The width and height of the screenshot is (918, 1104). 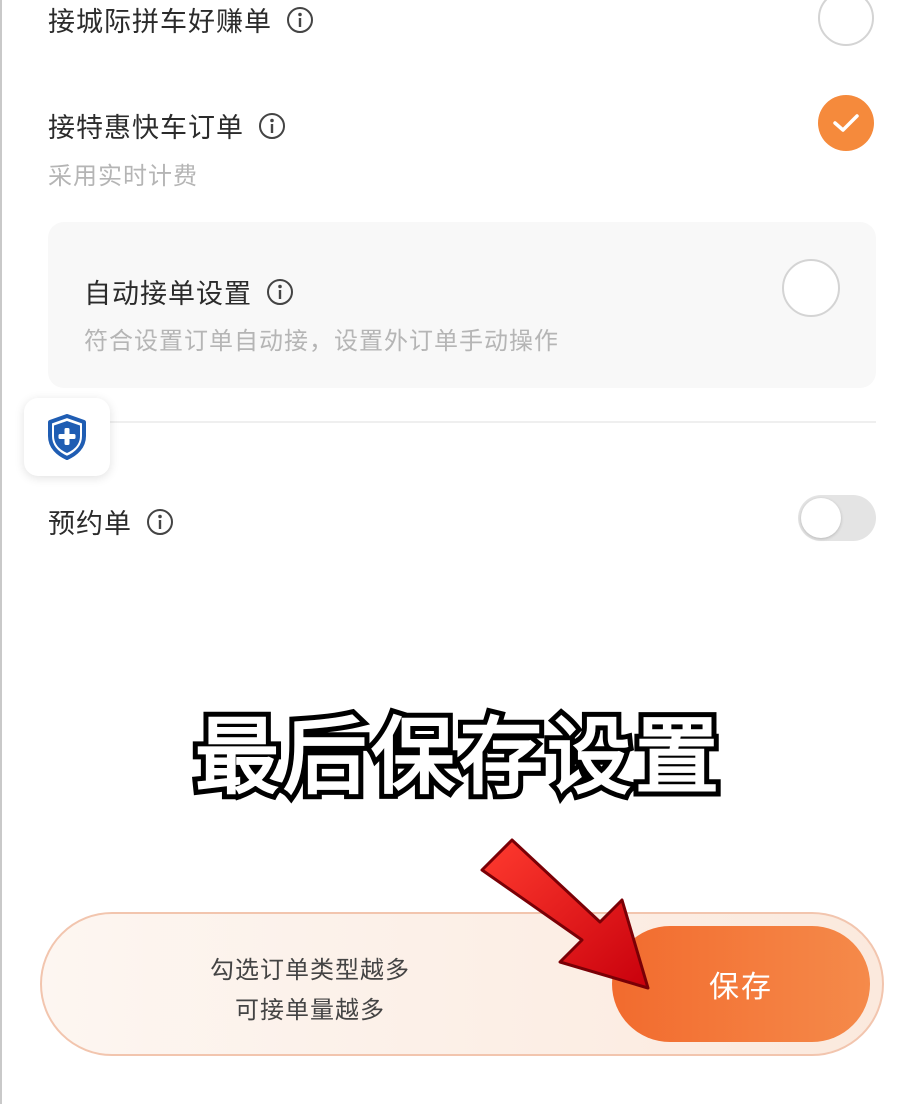 I want to click on discount-label: 接特惠快车订单, so click(x=146, y=128).